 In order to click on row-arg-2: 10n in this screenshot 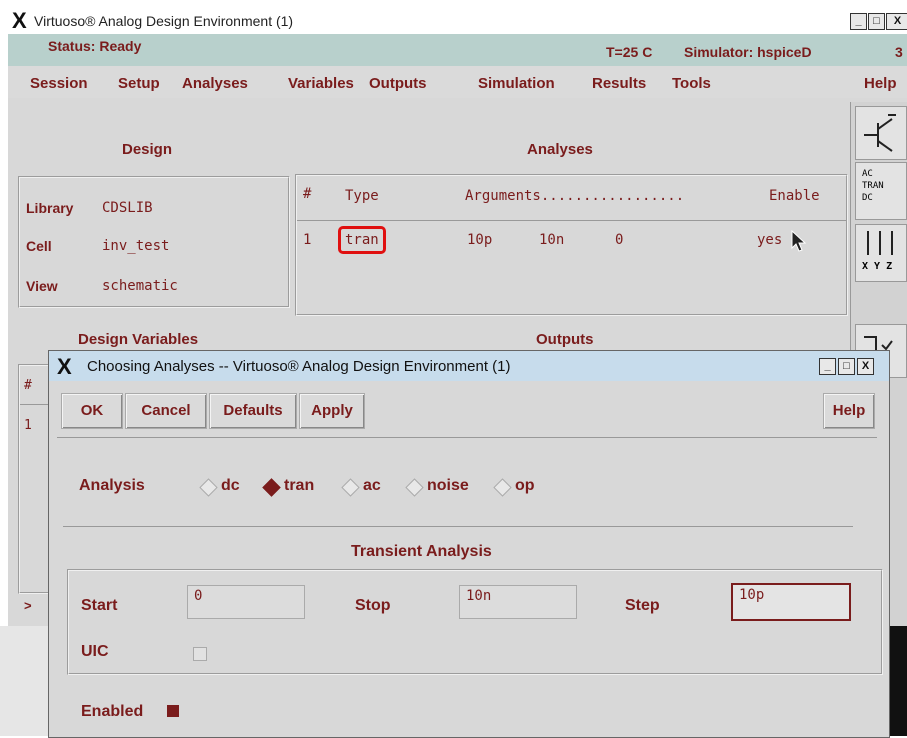, I will do `click(552, 240)`.